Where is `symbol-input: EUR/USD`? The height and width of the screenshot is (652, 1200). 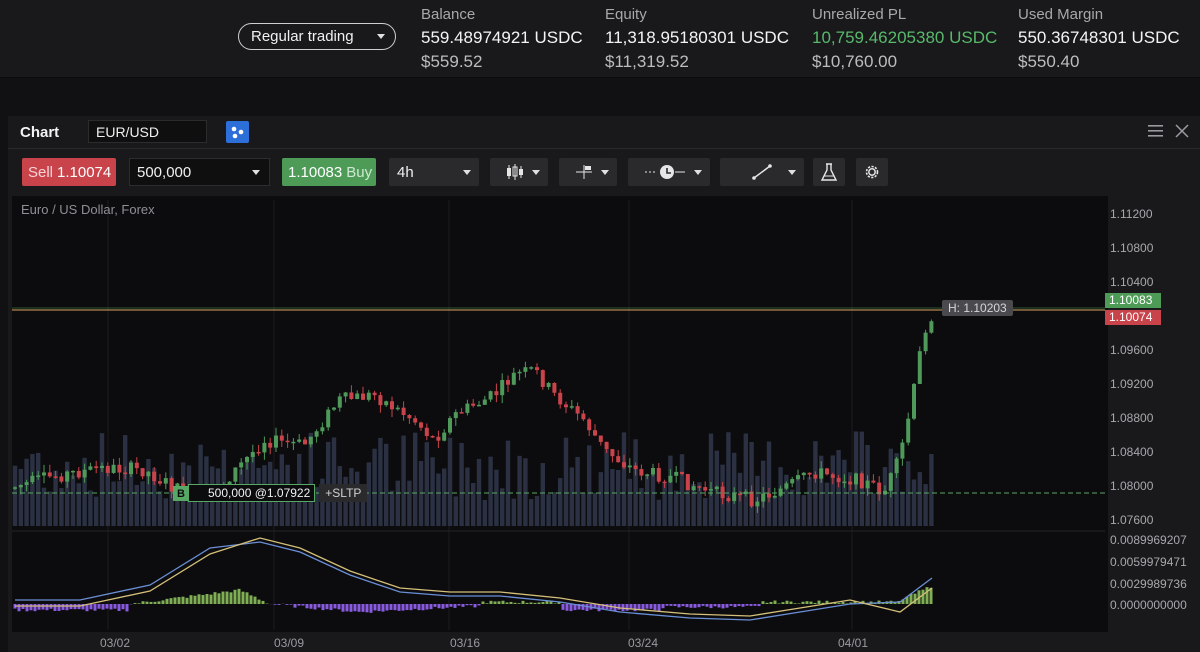 symbol-input: EUR/USD is located at coordinates (147, 131).